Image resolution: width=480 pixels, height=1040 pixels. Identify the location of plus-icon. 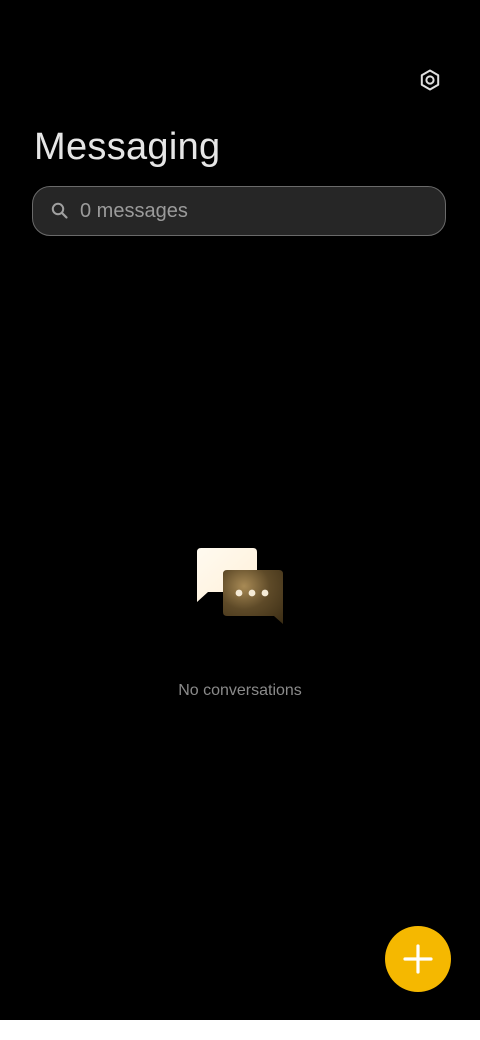
(418, 959).